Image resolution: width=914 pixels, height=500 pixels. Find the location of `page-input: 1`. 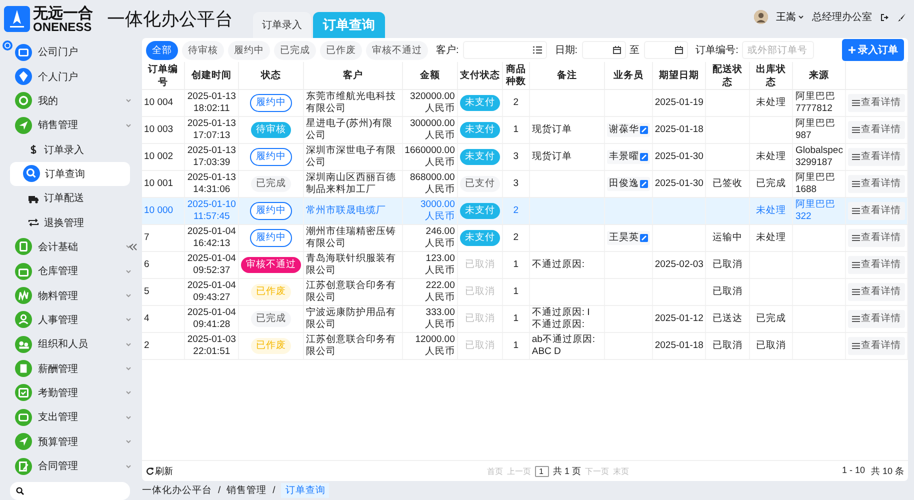

page-input: 1 is located at coordinates (542, 471).